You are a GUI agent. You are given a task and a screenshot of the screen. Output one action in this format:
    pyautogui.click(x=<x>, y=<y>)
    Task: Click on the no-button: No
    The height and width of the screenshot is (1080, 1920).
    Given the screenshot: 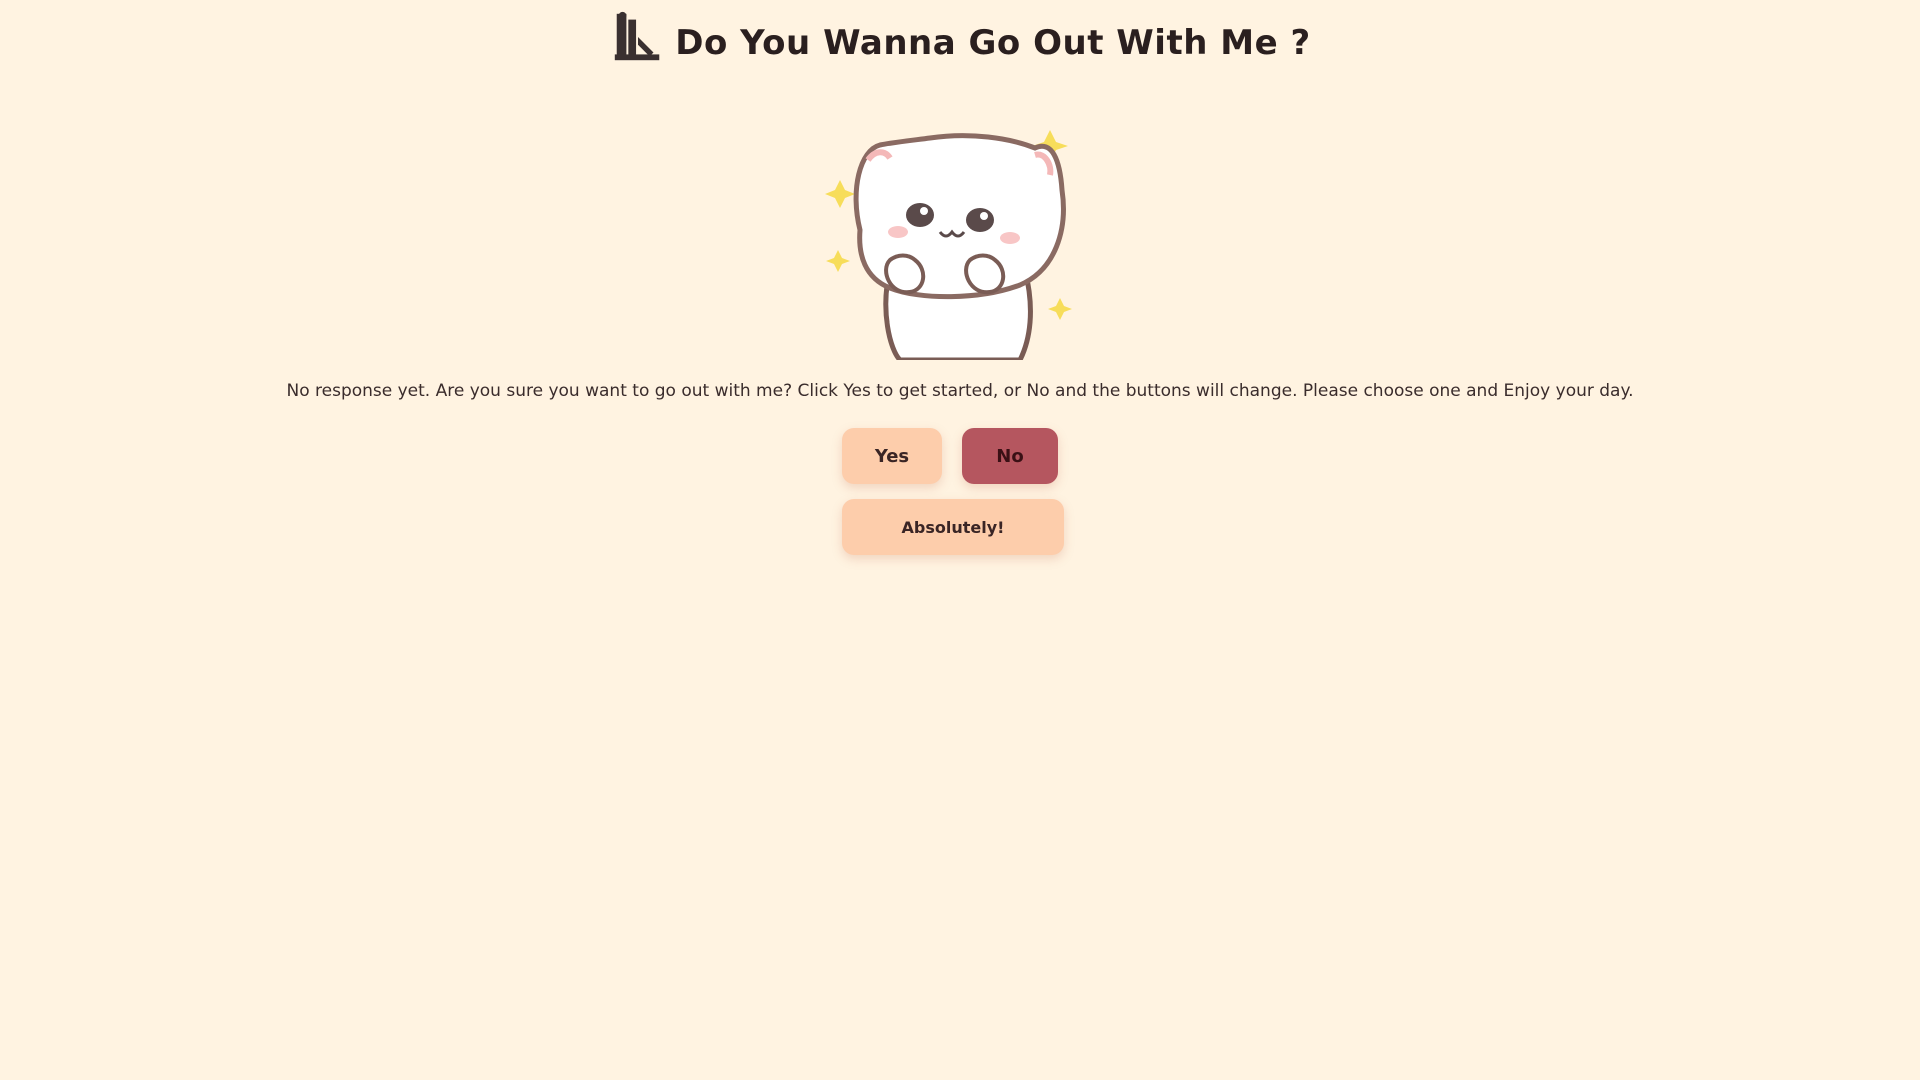 What is the action you would take?
    pyautogui.click(x=1010, y=456)
    